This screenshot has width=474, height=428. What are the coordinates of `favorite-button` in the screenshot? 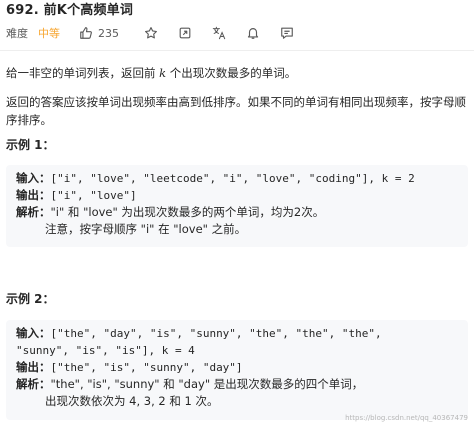 It's located at (151, 33).